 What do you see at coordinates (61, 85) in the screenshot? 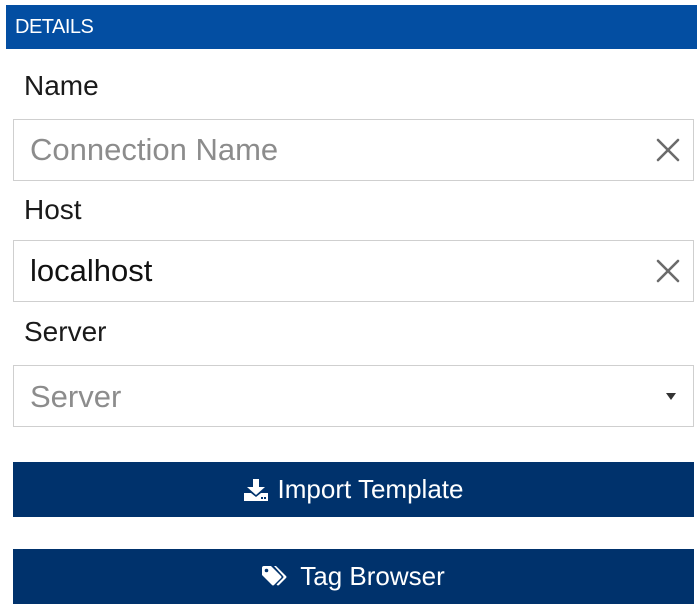
I see `name-label: Name` at bounding box center [61, 85].